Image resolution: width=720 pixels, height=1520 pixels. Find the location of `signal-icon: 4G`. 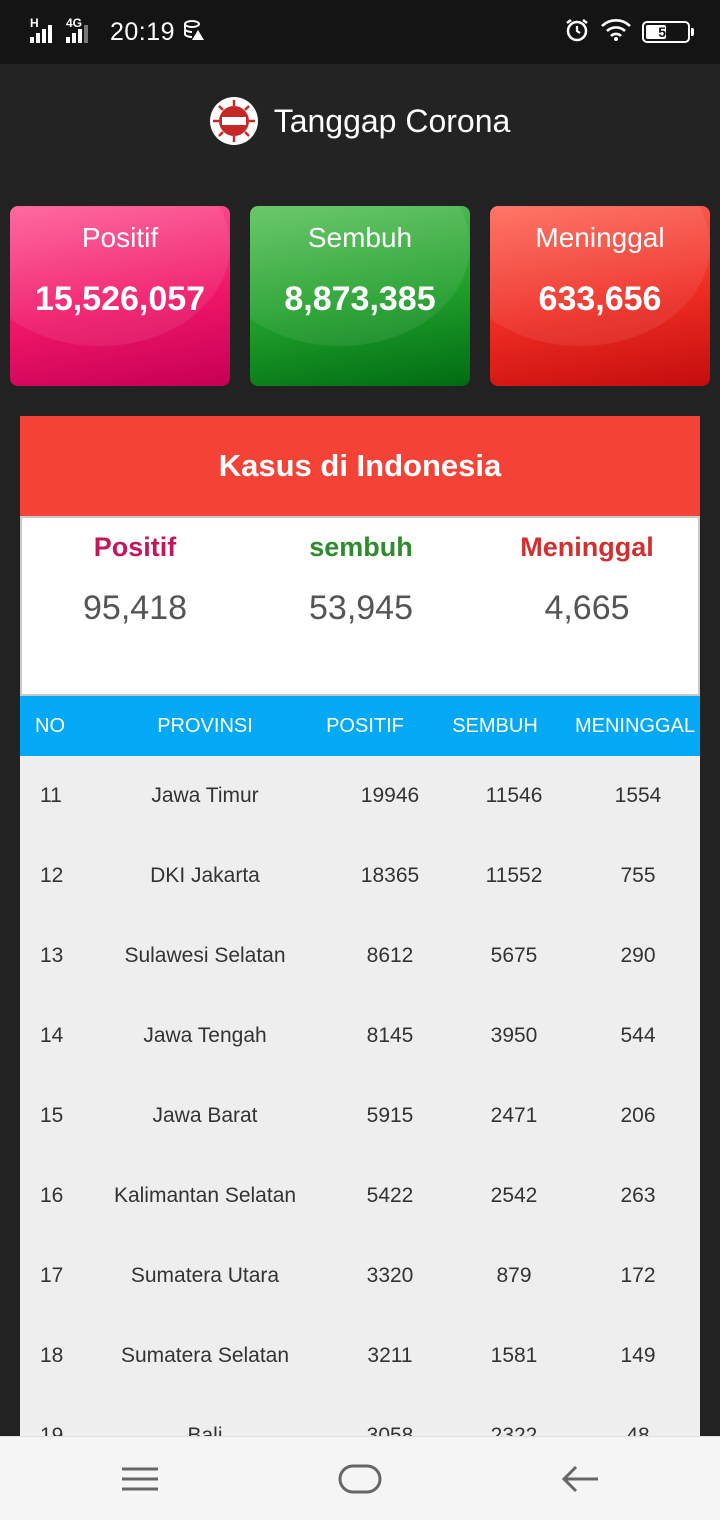

signal-icon: 4G is located at coordinates (81, 30).